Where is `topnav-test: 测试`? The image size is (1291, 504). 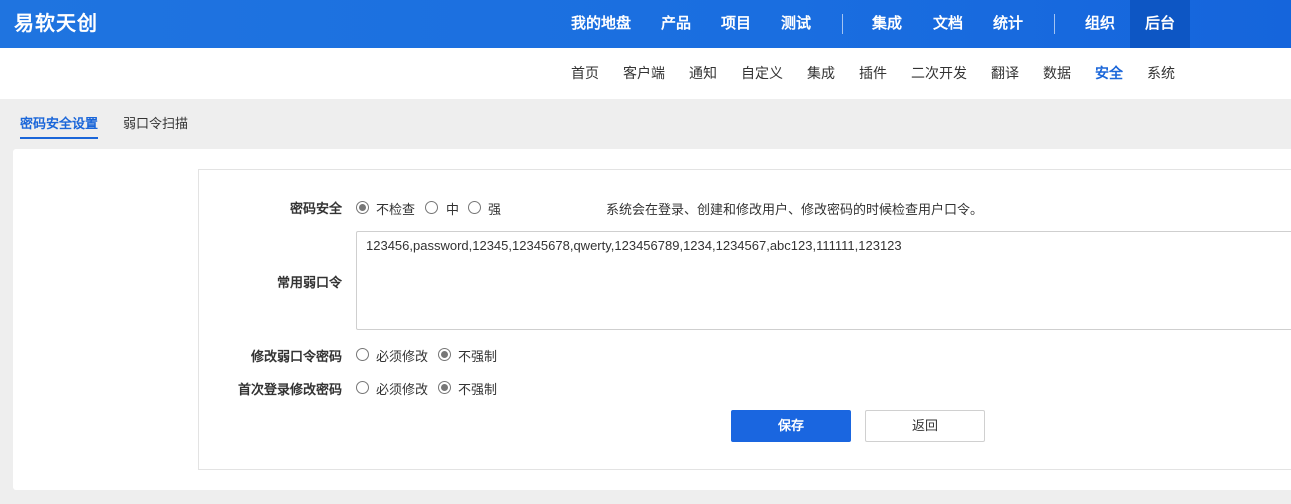 topnav-test: 测试 is located at coordinates (796, 24).